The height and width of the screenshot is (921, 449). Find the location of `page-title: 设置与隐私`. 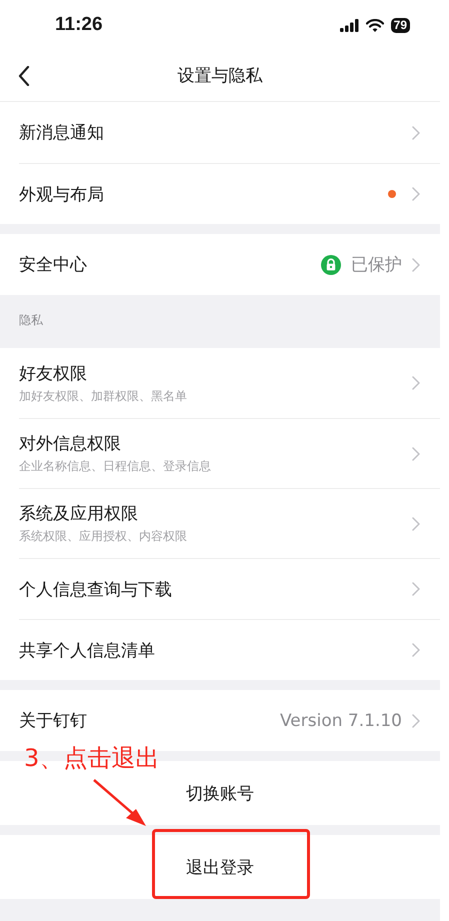

page-title: 设置与隐私 is located at coordinates (220, 76).